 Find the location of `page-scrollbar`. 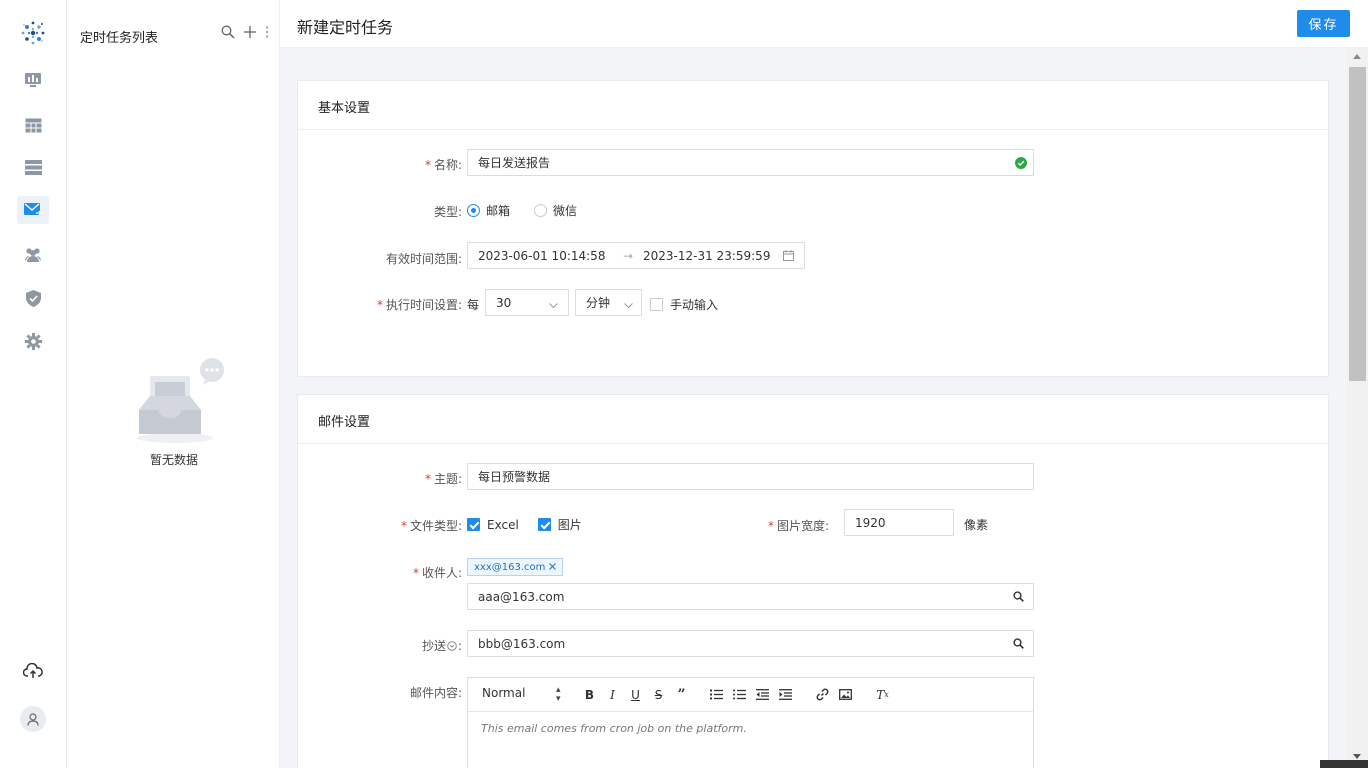

page-scrollbar is located at coordinates (1357, 408).